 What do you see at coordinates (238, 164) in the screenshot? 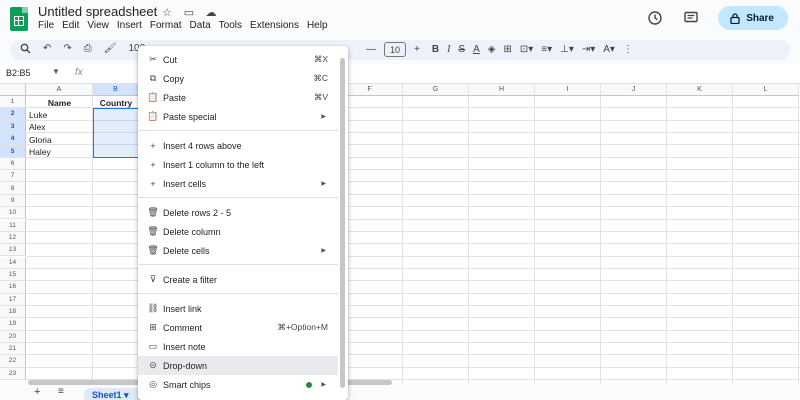
I see `menu-item-insert-1-column-to-the-left: + Insert 1 column to the left` at bounding box center [238, 164].